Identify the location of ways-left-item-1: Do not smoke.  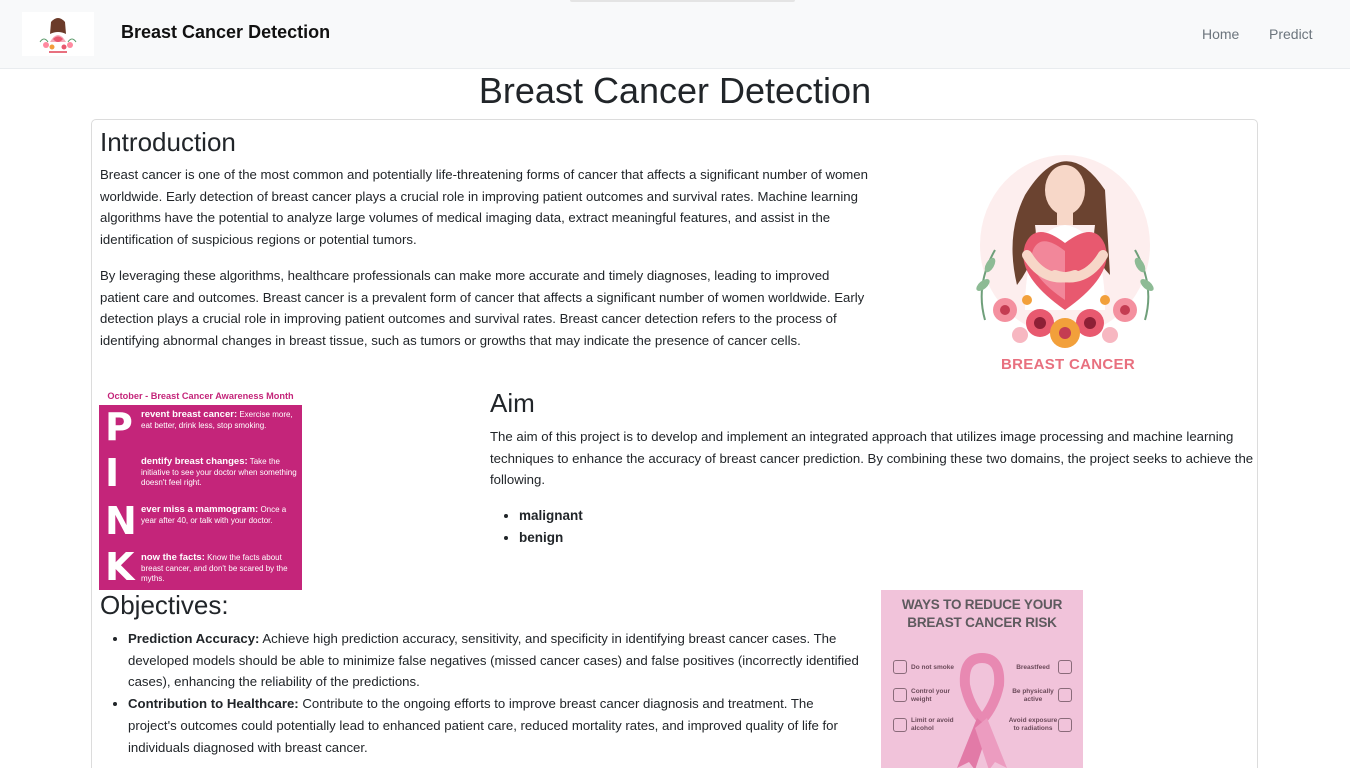
(932, 667).